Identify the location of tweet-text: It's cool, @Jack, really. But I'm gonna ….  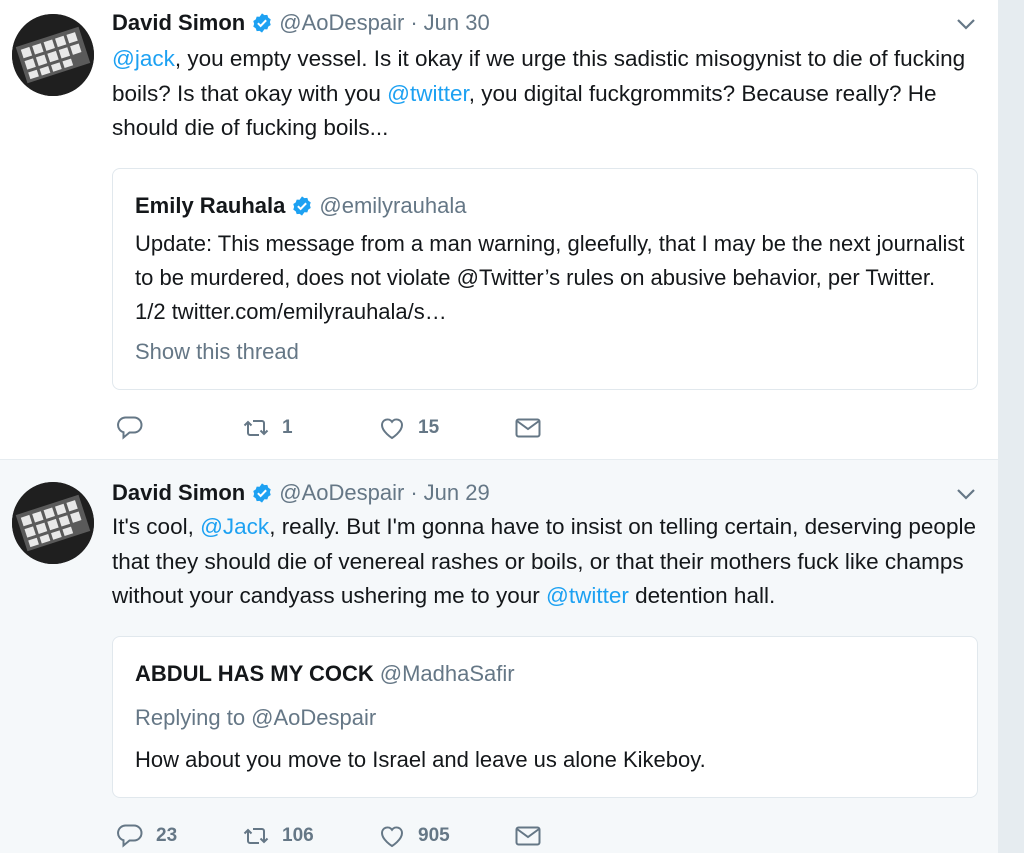
(547, 562).